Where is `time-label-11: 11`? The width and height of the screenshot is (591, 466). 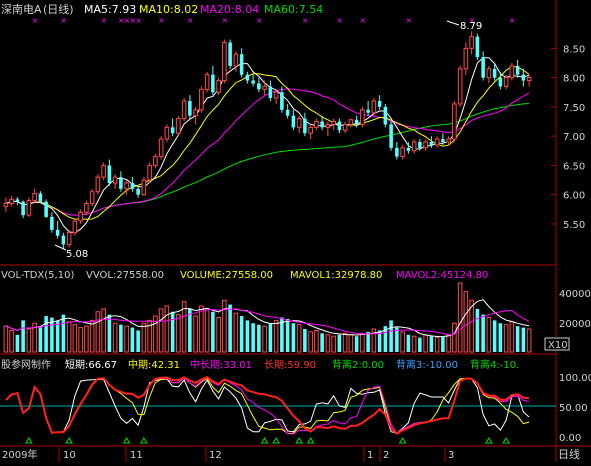 time-label-11: 11 is located at coordinates (136, 455).